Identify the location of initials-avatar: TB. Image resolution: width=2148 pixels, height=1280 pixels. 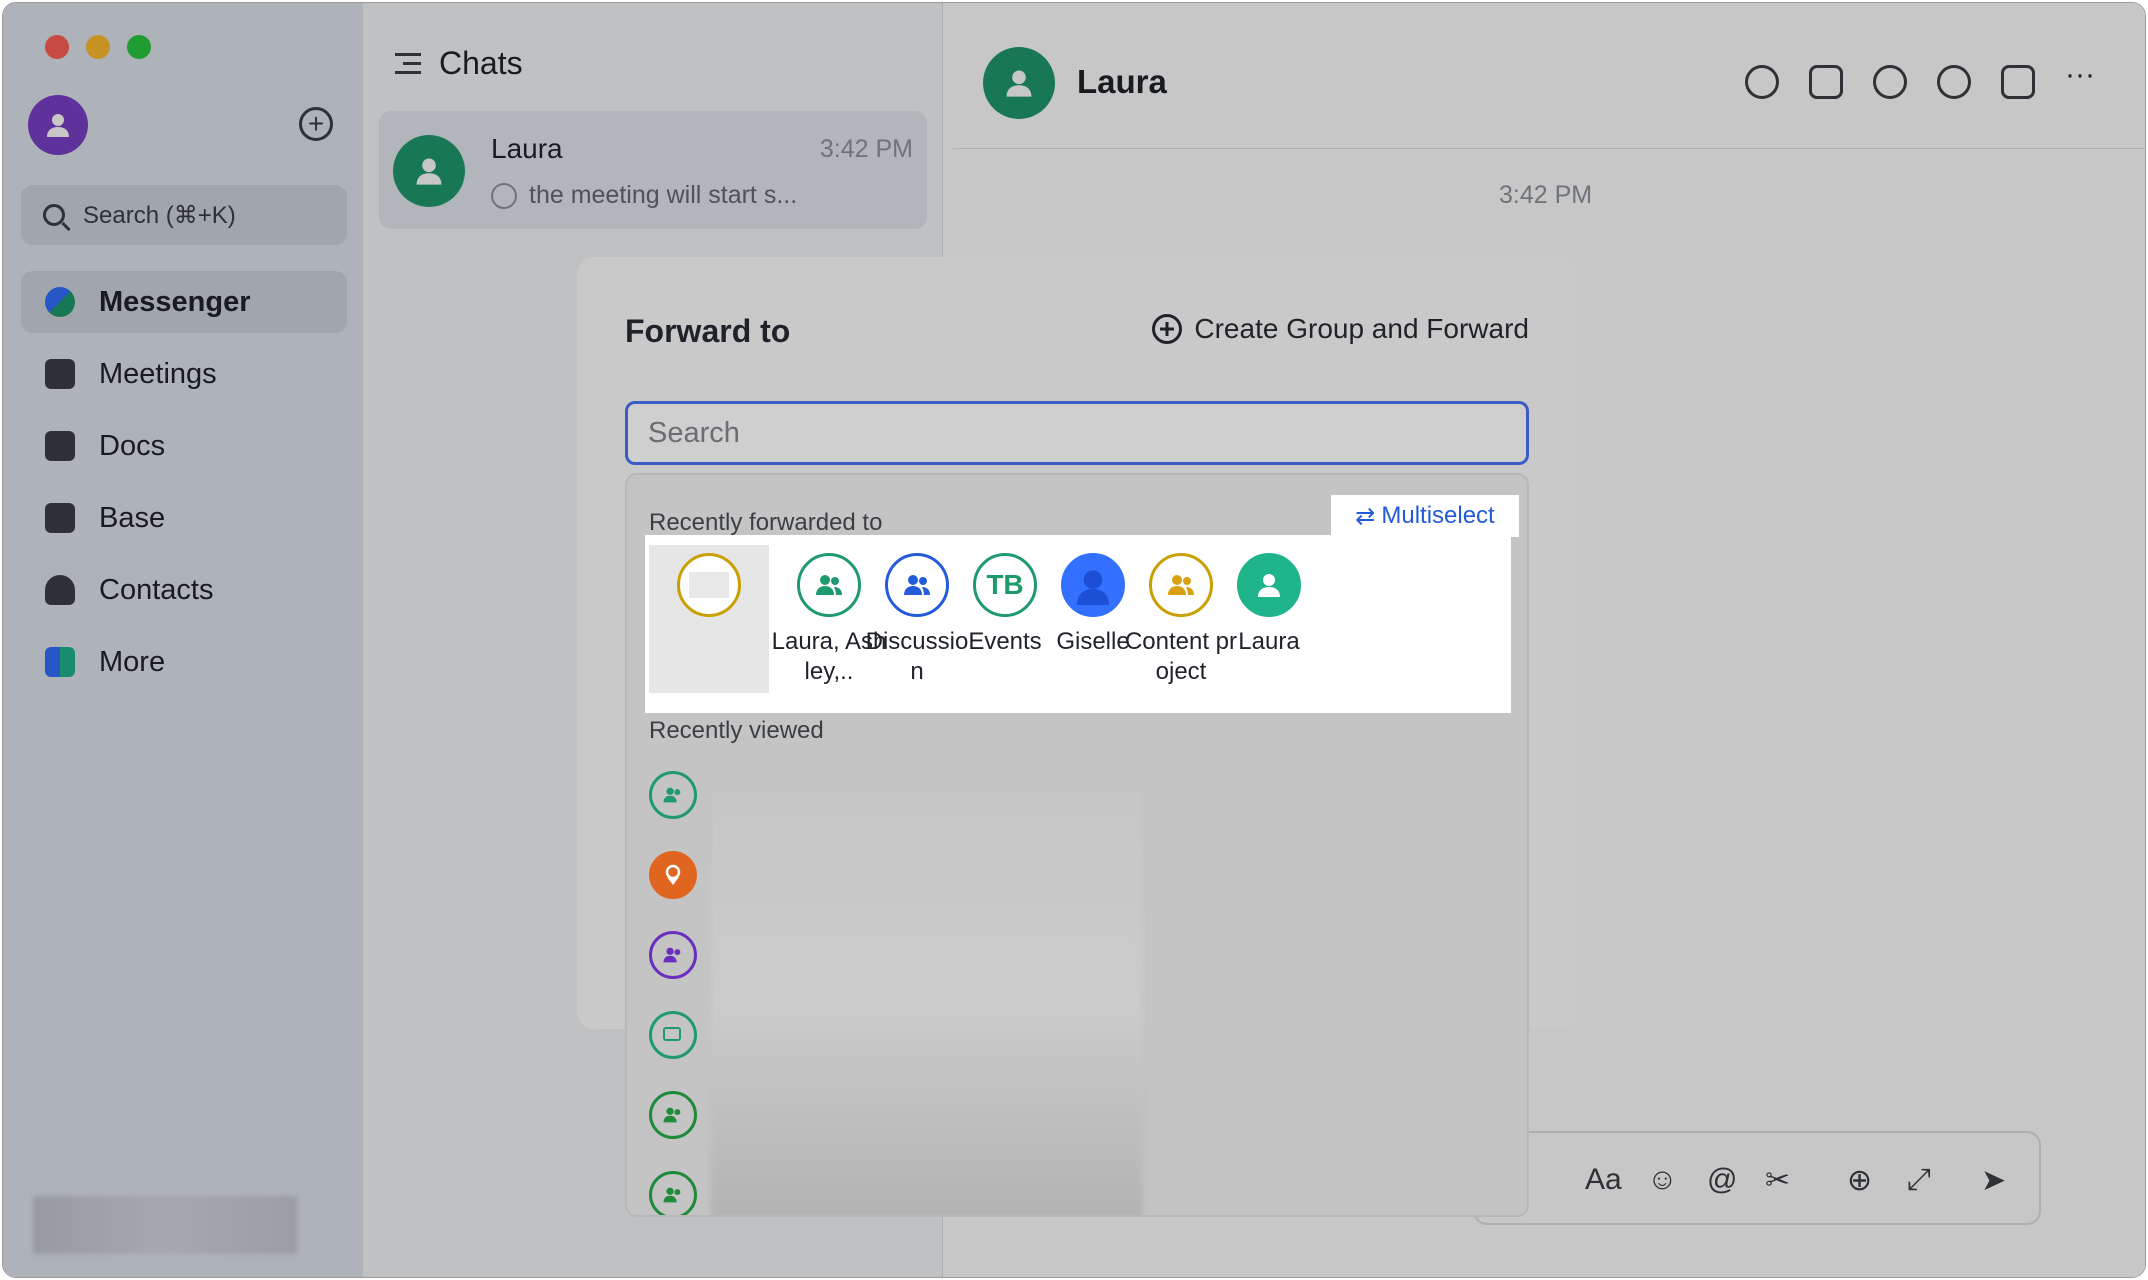
(1005, 585).